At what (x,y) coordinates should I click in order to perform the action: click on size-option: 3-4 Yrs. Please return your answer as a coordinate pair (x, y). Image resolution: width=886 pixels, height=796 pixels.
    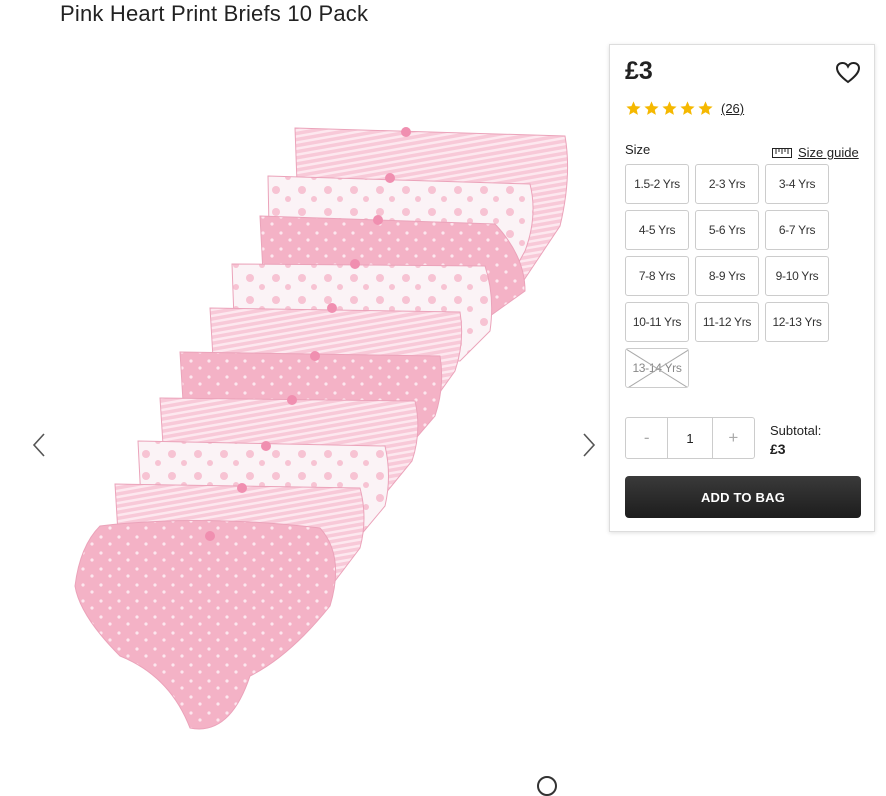
    Looking at the image, I should click on (797, 184).